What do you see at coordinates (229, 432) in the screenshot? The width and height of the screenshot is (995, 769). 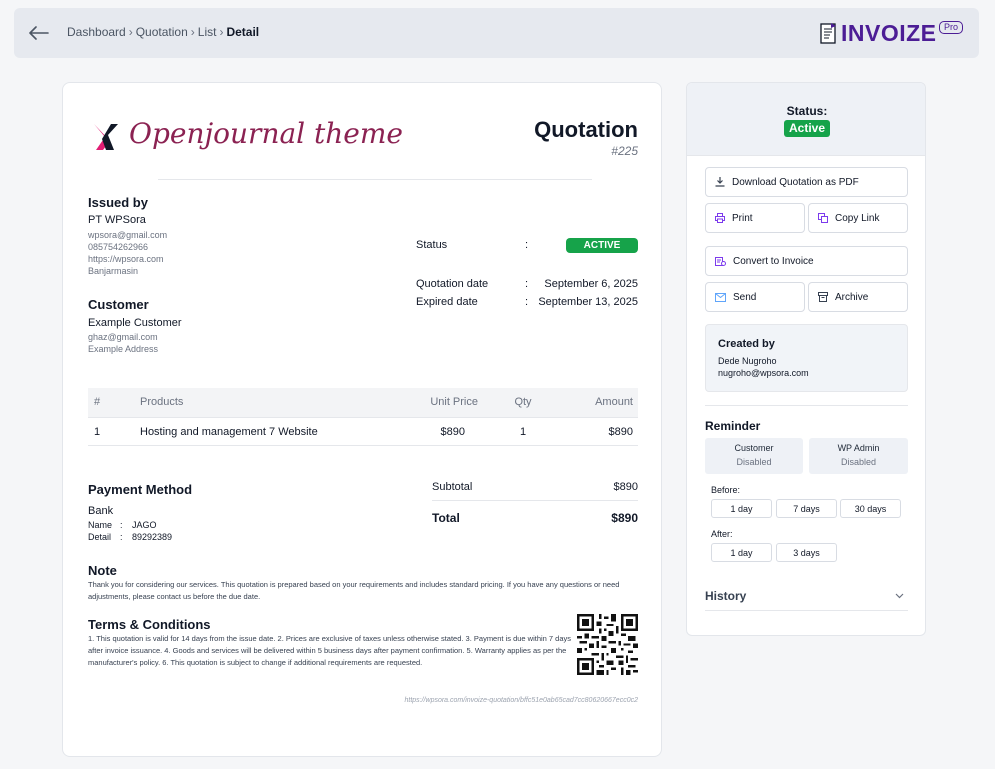 I see `row-product: Hosting and management 7 Website` at bounding box center [229, 432].